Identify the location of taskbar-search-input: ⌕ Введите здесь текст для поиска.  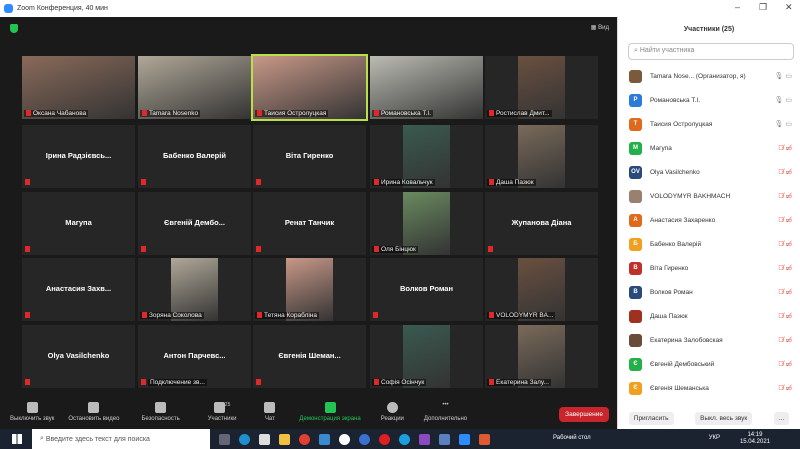
(121, 439).